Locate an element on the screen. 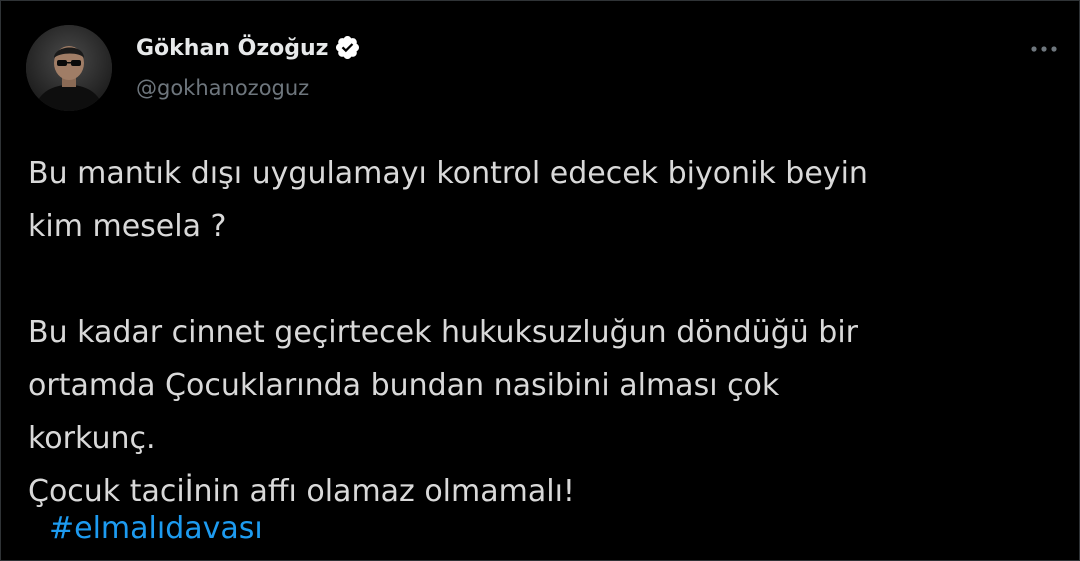  more-horizontal-icon is located at coordinates (1044, 49).